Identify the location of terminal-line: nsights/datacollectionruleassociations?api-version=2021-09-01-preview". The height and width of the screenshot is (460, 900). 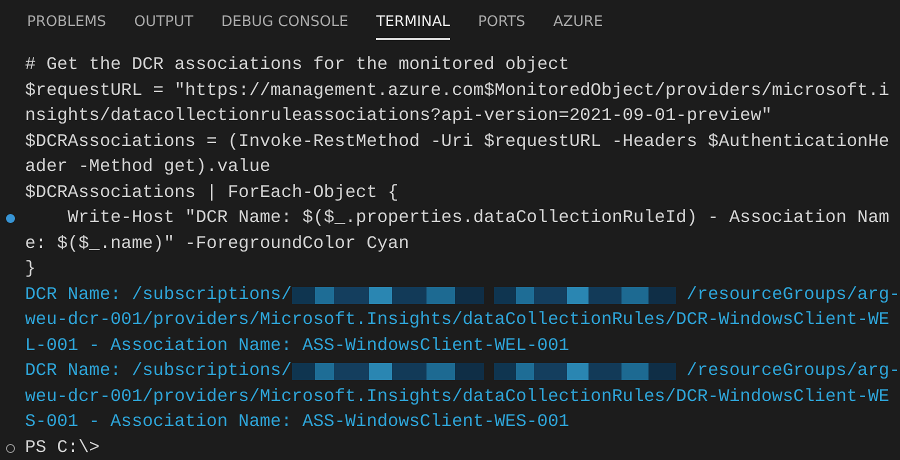
(398, 116).